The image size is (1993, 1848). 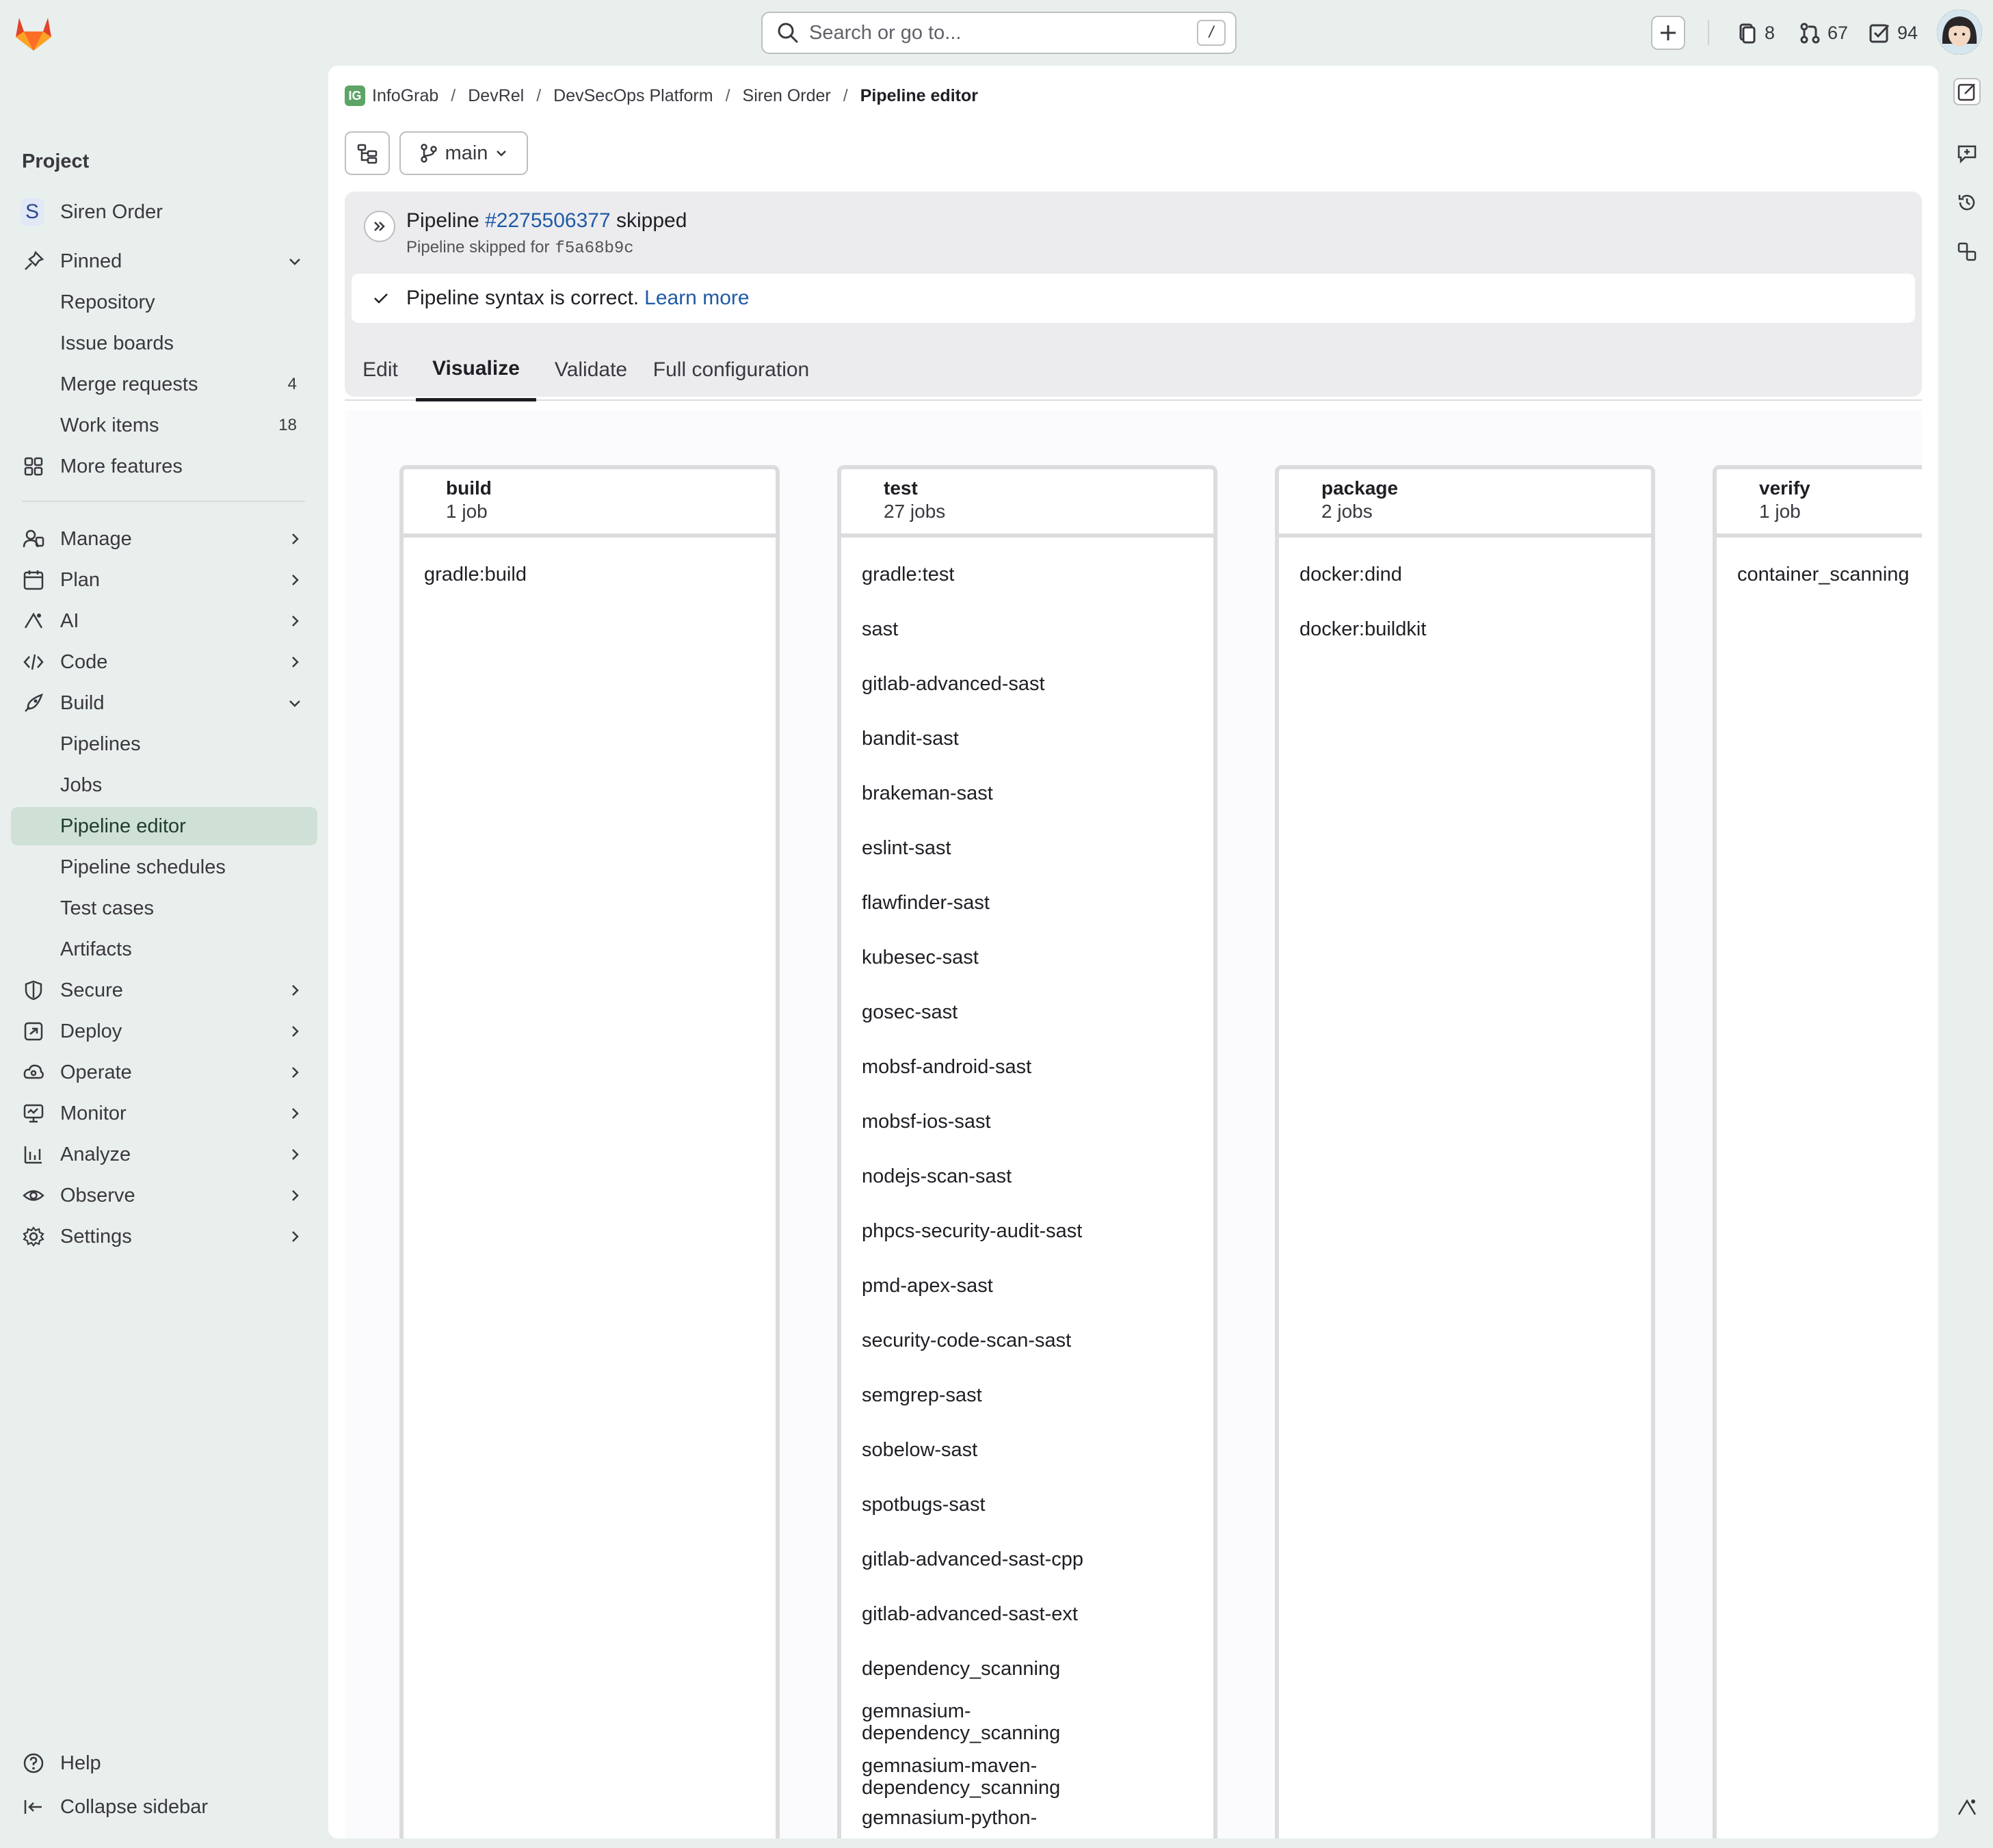 What do you see at coordinates (696, 298) in the screenshot?
I see `learn-more-link: Learn more` at bounding box center [696, 298].